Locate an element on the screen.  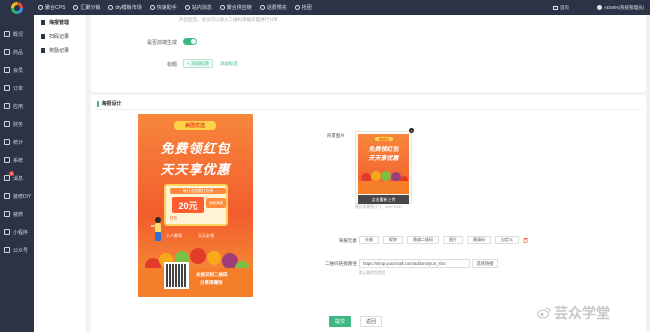
user-menu: ADMIN(系统管理员) is located at coordinates (620, 8).